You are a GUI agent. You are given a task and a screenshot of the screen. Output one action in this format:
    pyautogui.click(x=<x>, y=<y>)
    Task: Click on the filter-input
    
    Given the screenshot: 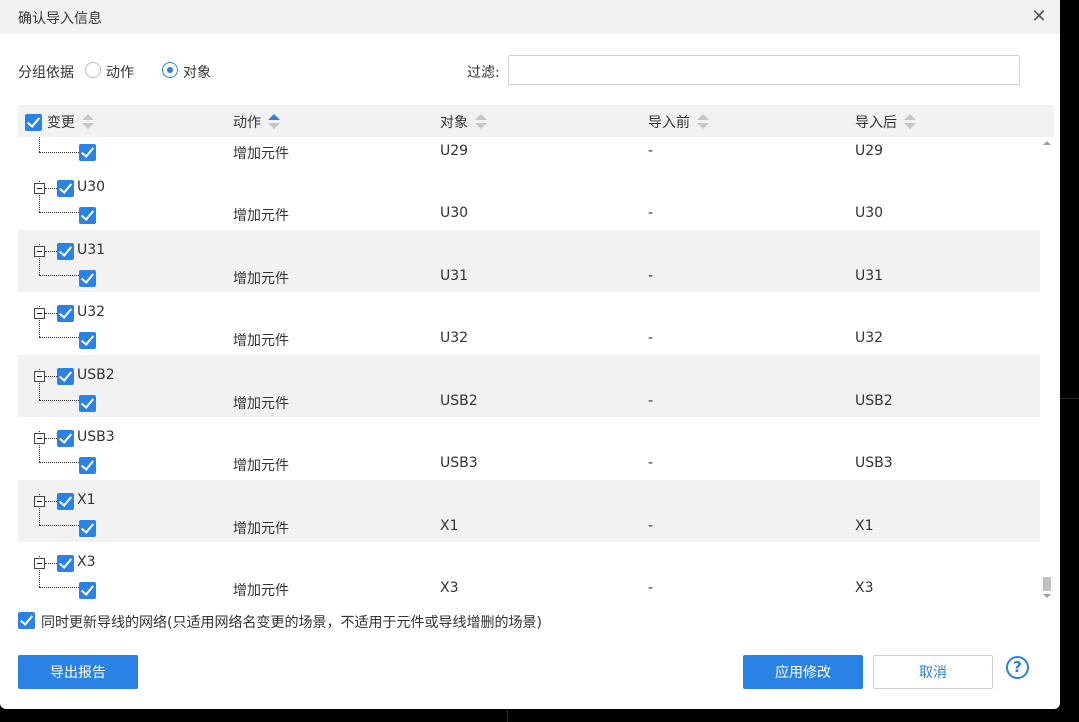 What is the action you would take?
    pyautogui.click(x=764, y=70)
    